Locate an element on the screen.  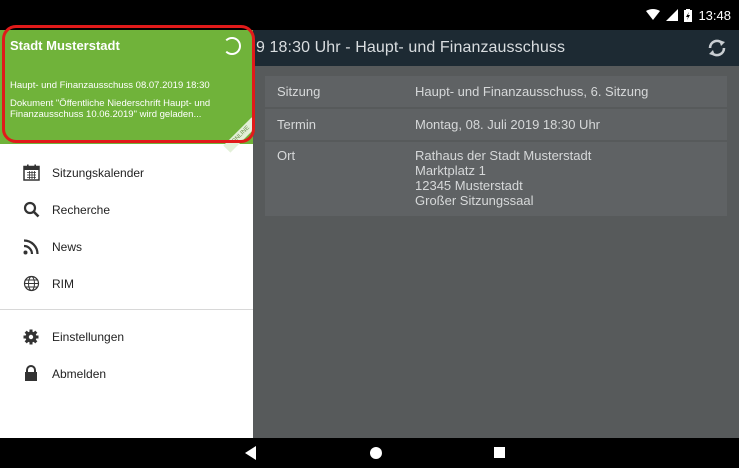
gear-icon is located at coordinates (31, 337).